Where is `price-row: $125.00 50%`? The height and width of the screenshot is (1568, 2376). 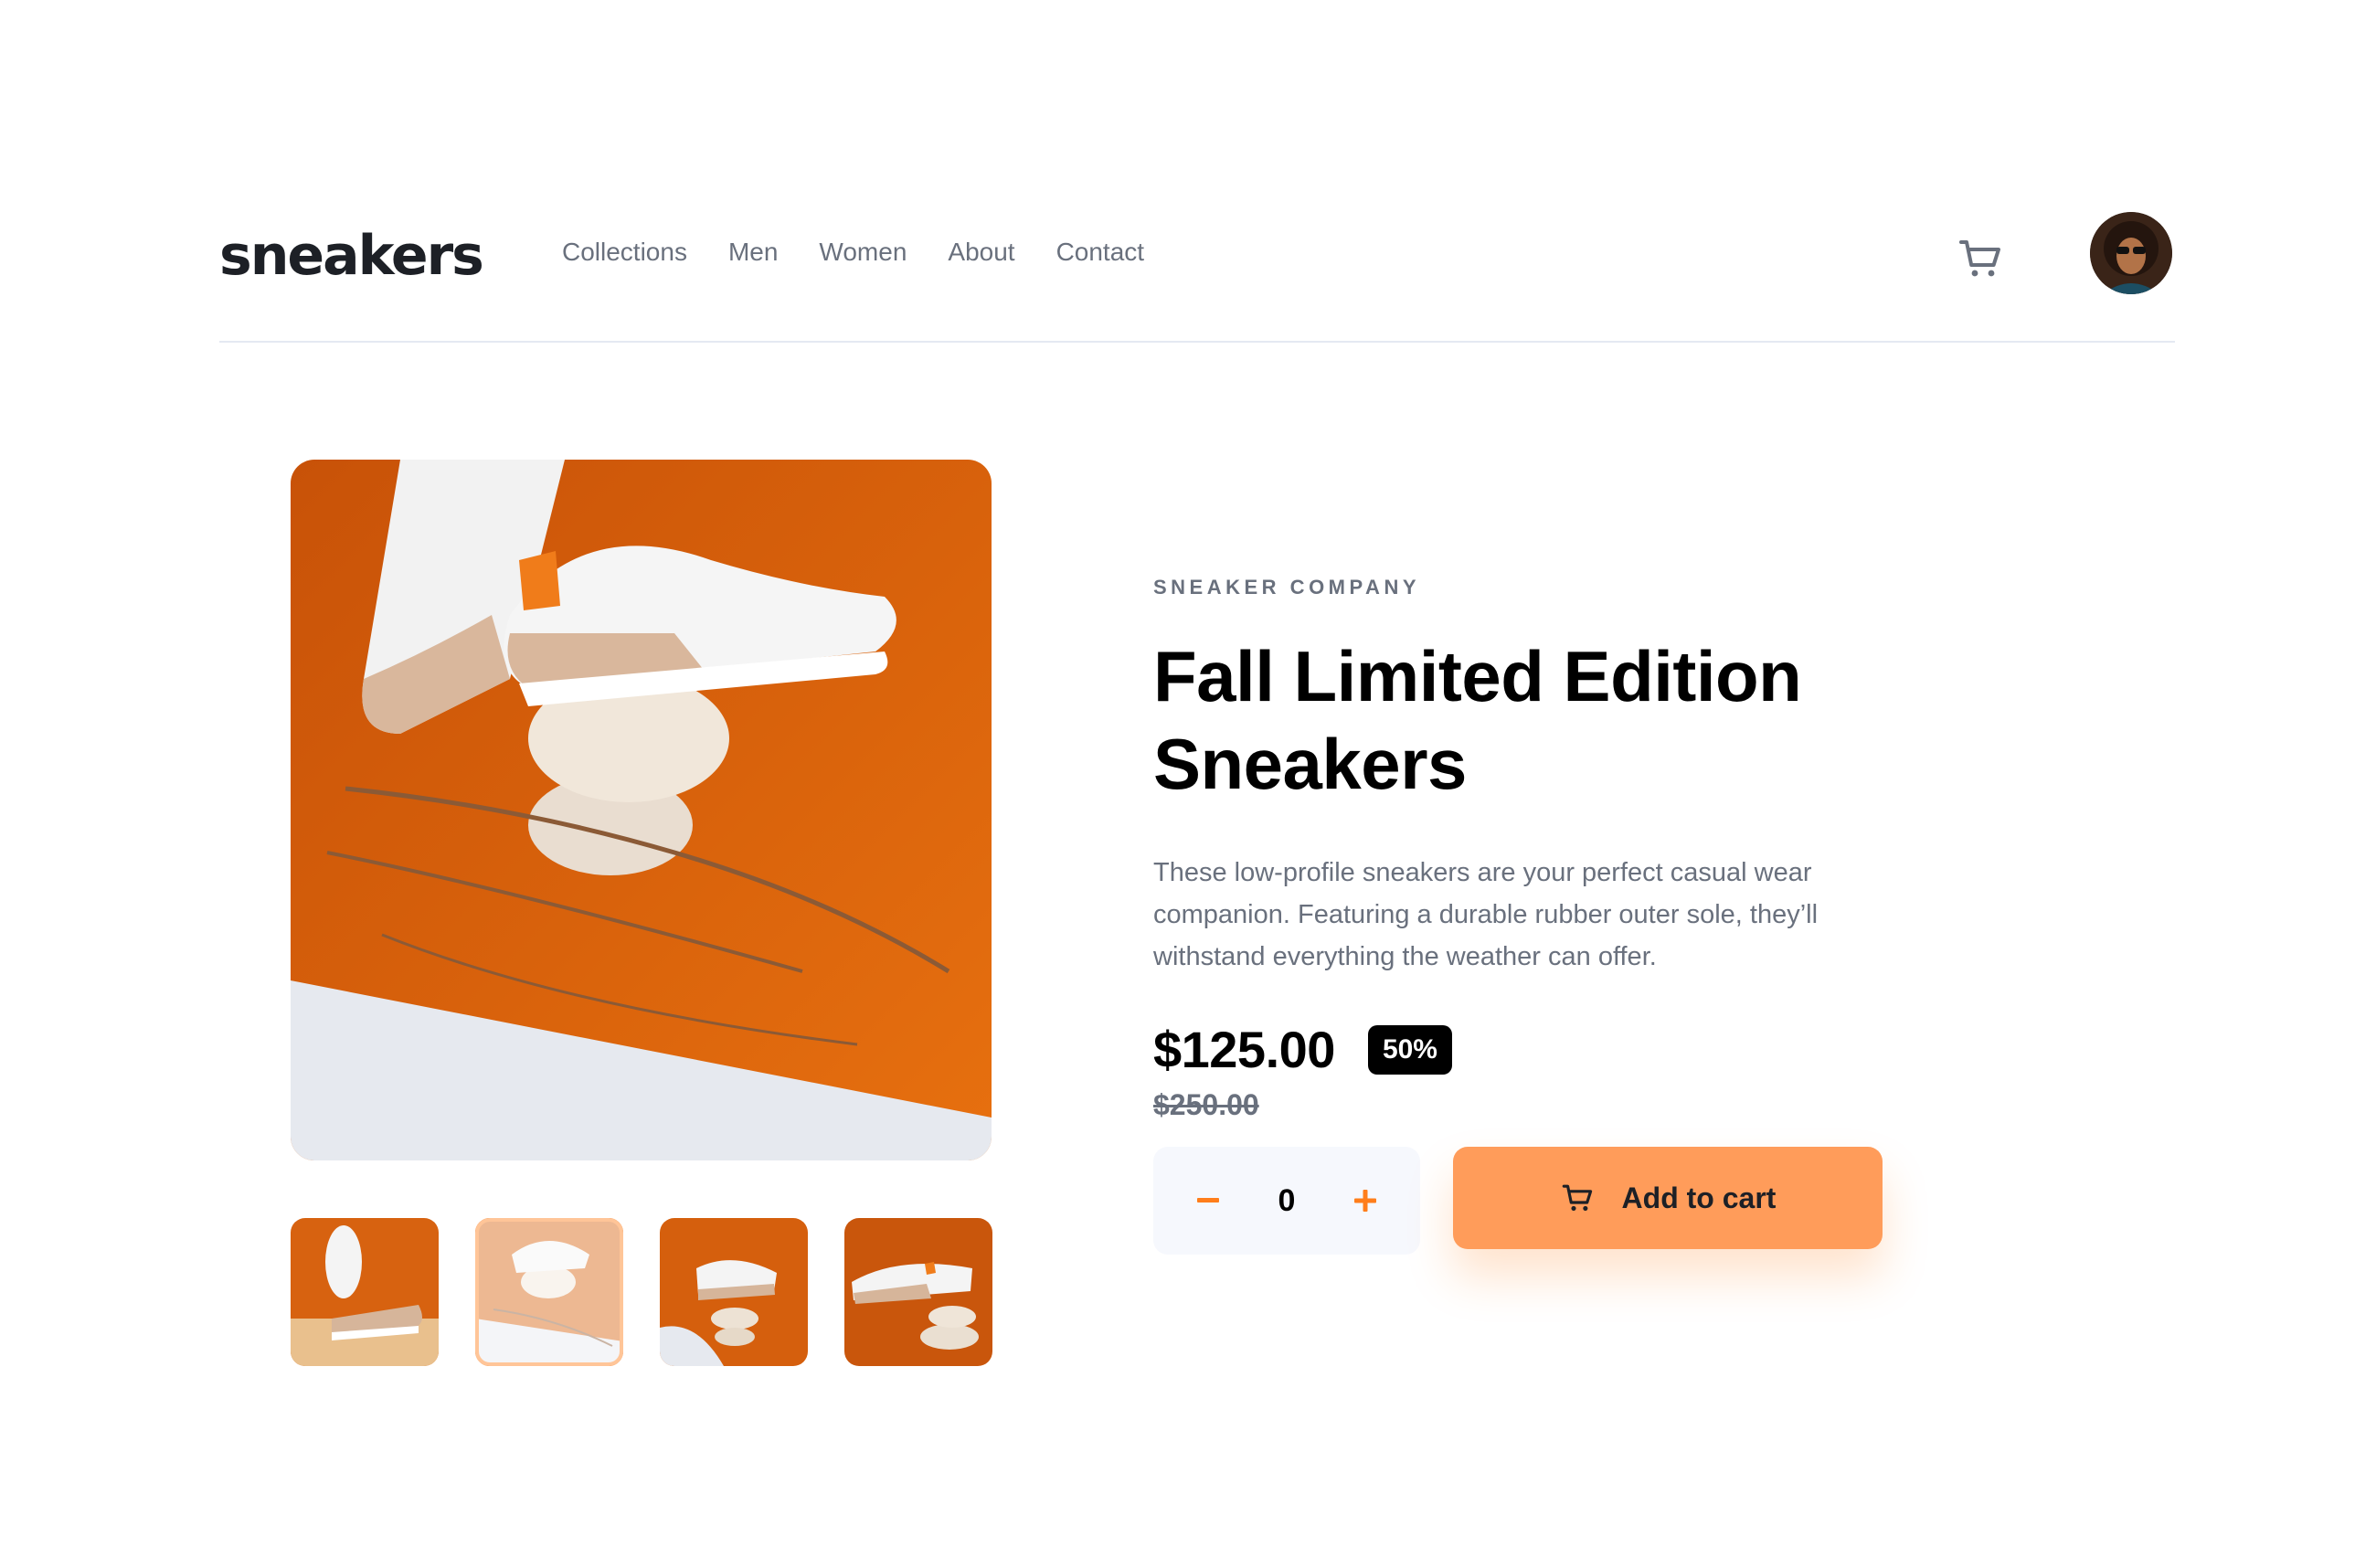
price-row: $125.00 50% is located at coordinates (1528, 1049).